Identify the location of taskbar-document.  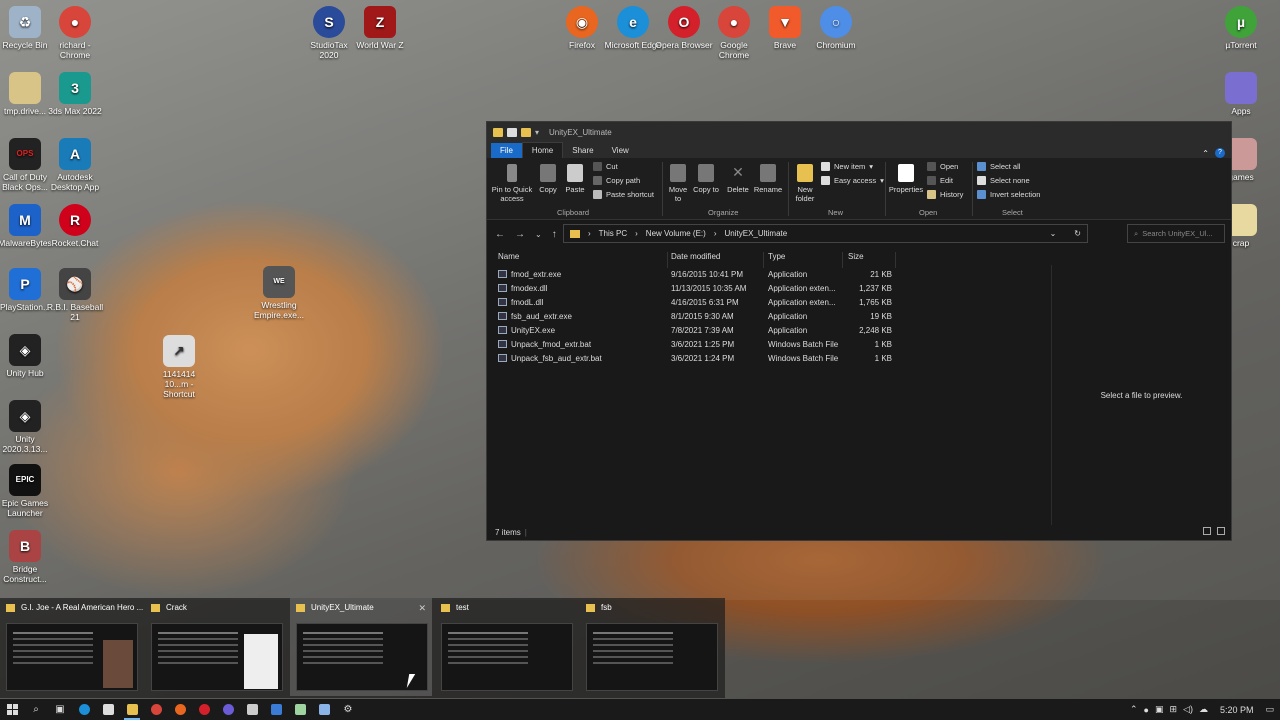
(252, 709).